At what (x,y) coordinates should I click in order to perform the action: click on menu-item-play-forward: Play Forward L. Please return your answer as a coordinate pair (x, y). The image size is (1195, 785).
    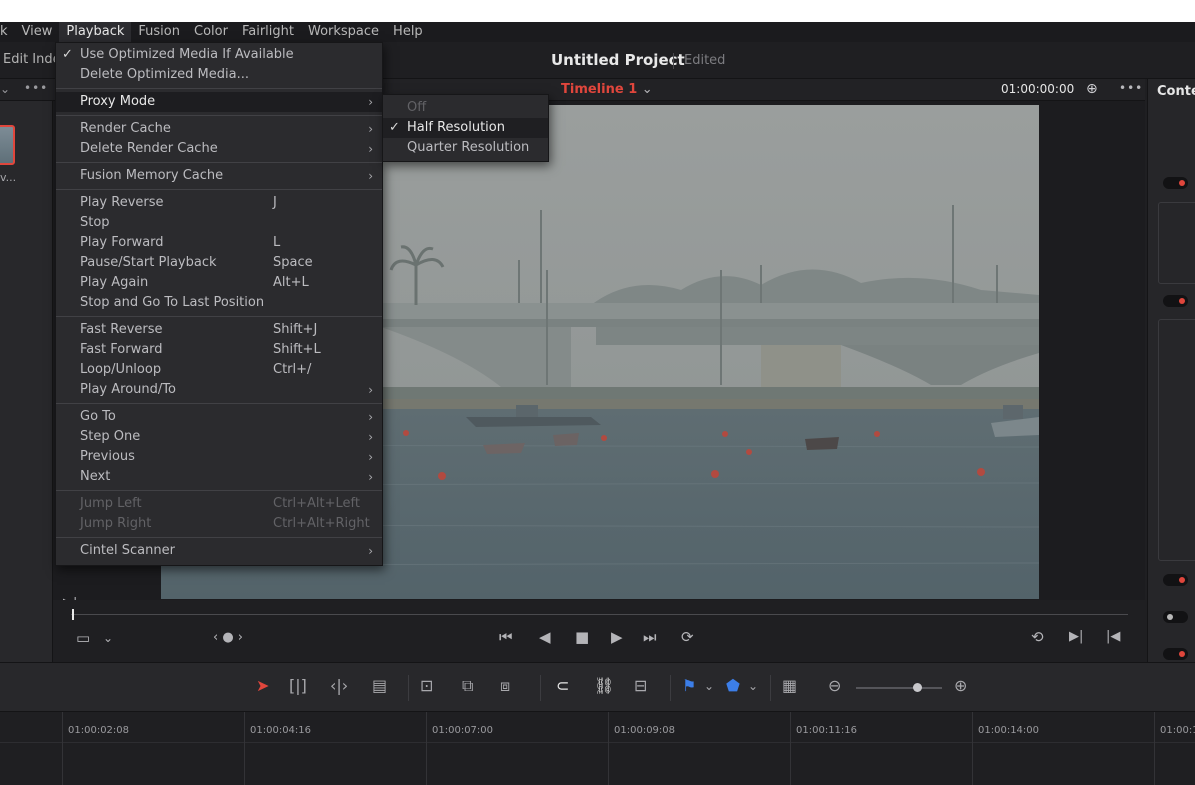
    Looking at the image, I should click on (219, 243).